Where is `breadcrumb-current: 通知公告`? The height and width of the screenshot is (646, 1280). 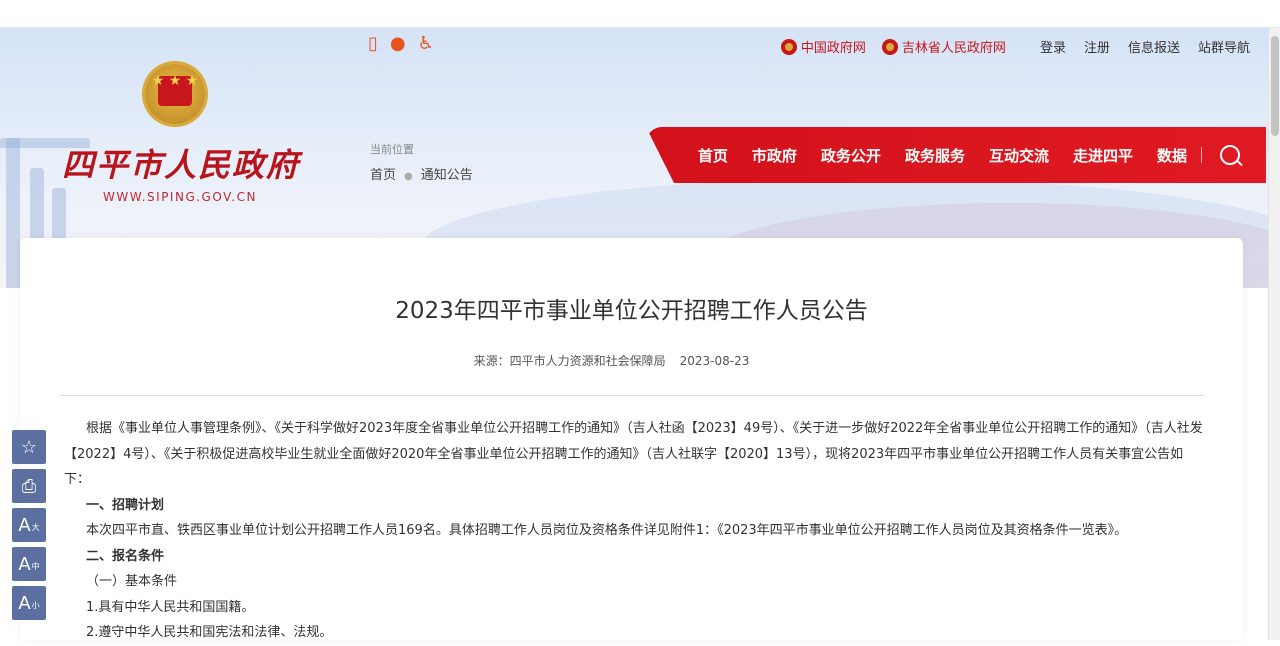
breadcrumb-current: 通知公告 is located at coordinates (447, 175).